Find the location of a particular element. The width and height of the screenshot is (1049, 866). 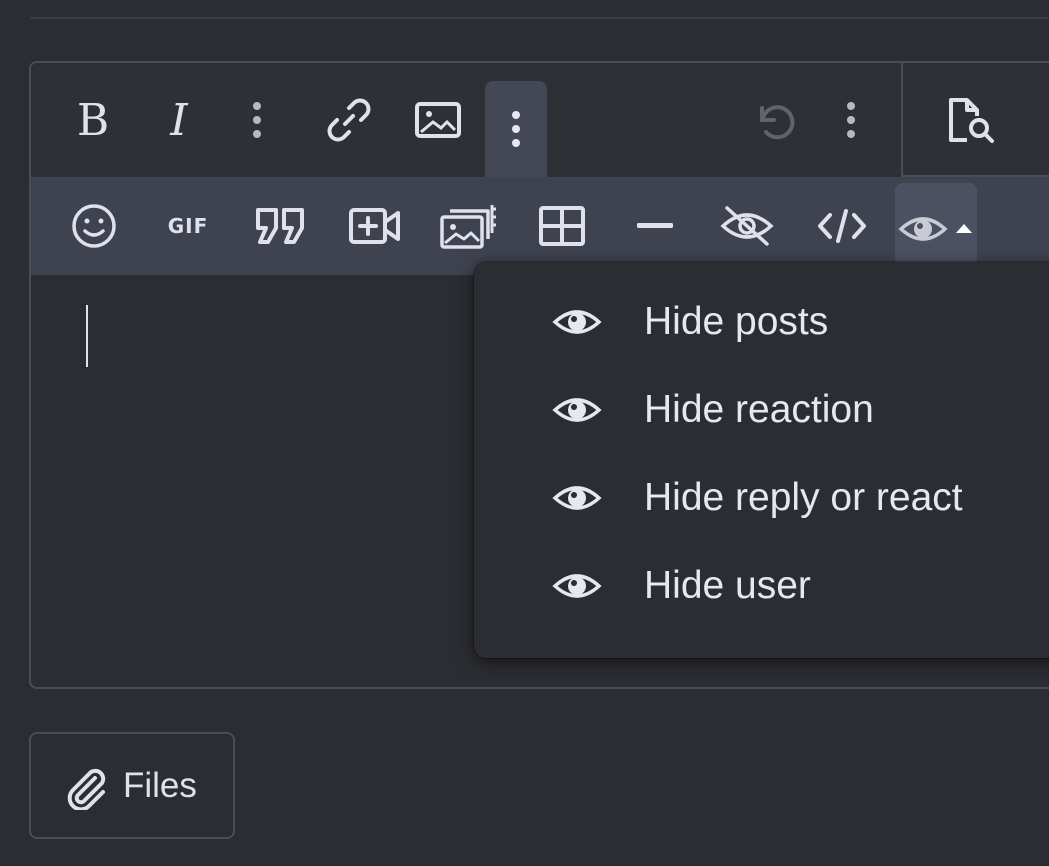

menu-item-label: Hide reaction is located at coordinates (759, 409).